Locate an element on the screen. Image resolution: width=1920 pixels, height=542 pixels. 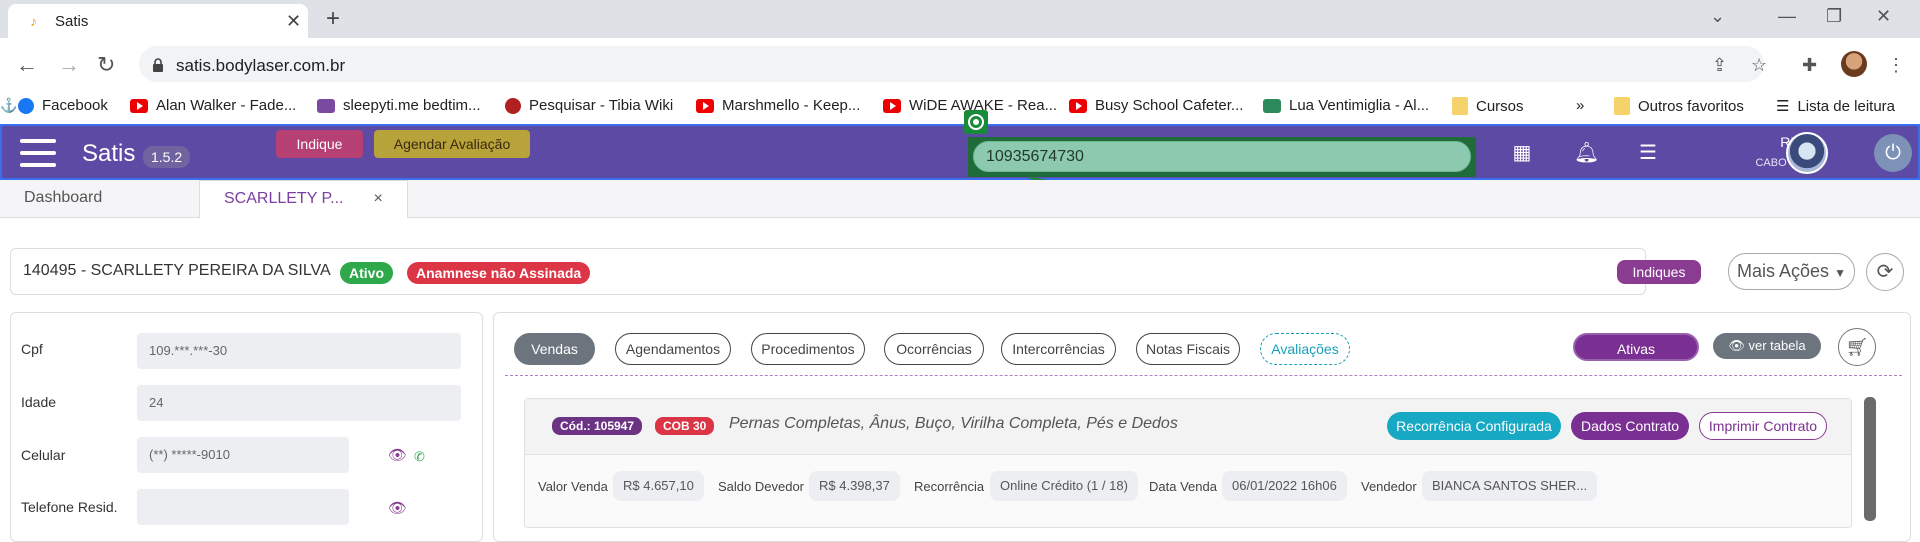
contract-code-badge: Cód.: 105947 is located at coordinates (597, 426).